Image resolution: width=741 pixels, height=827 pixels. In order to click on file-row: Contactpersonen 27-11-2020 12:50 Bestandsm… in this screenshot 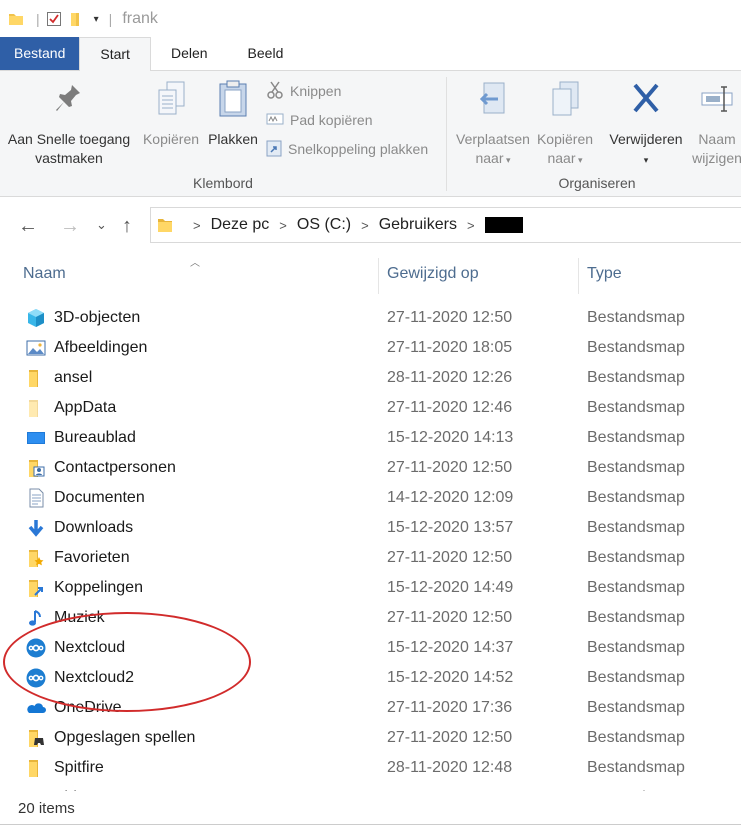, I will do `click(370, 468)`.